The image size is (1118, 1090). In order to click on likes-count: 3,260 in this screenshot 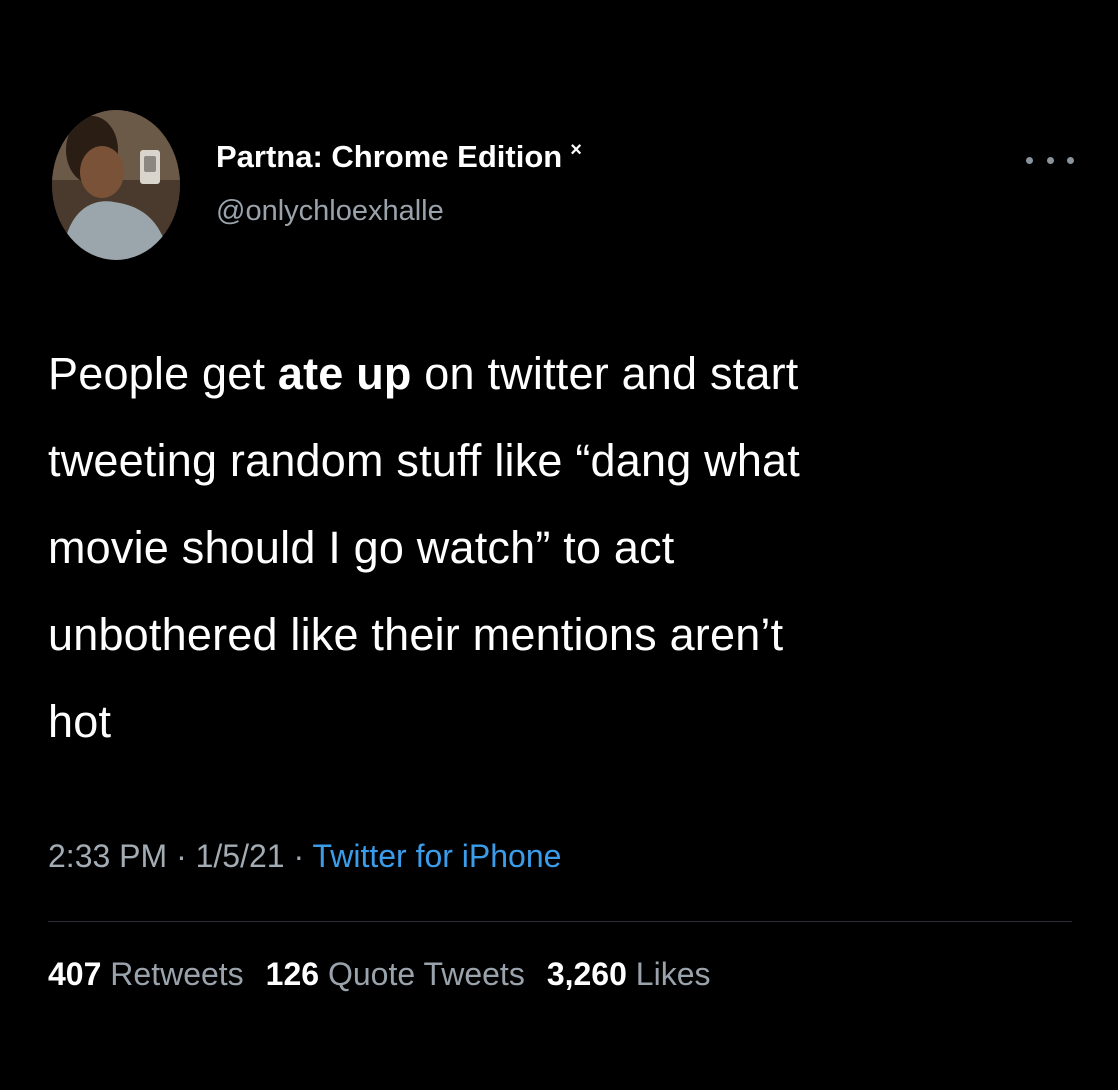, I will do `click(586, 974)`.